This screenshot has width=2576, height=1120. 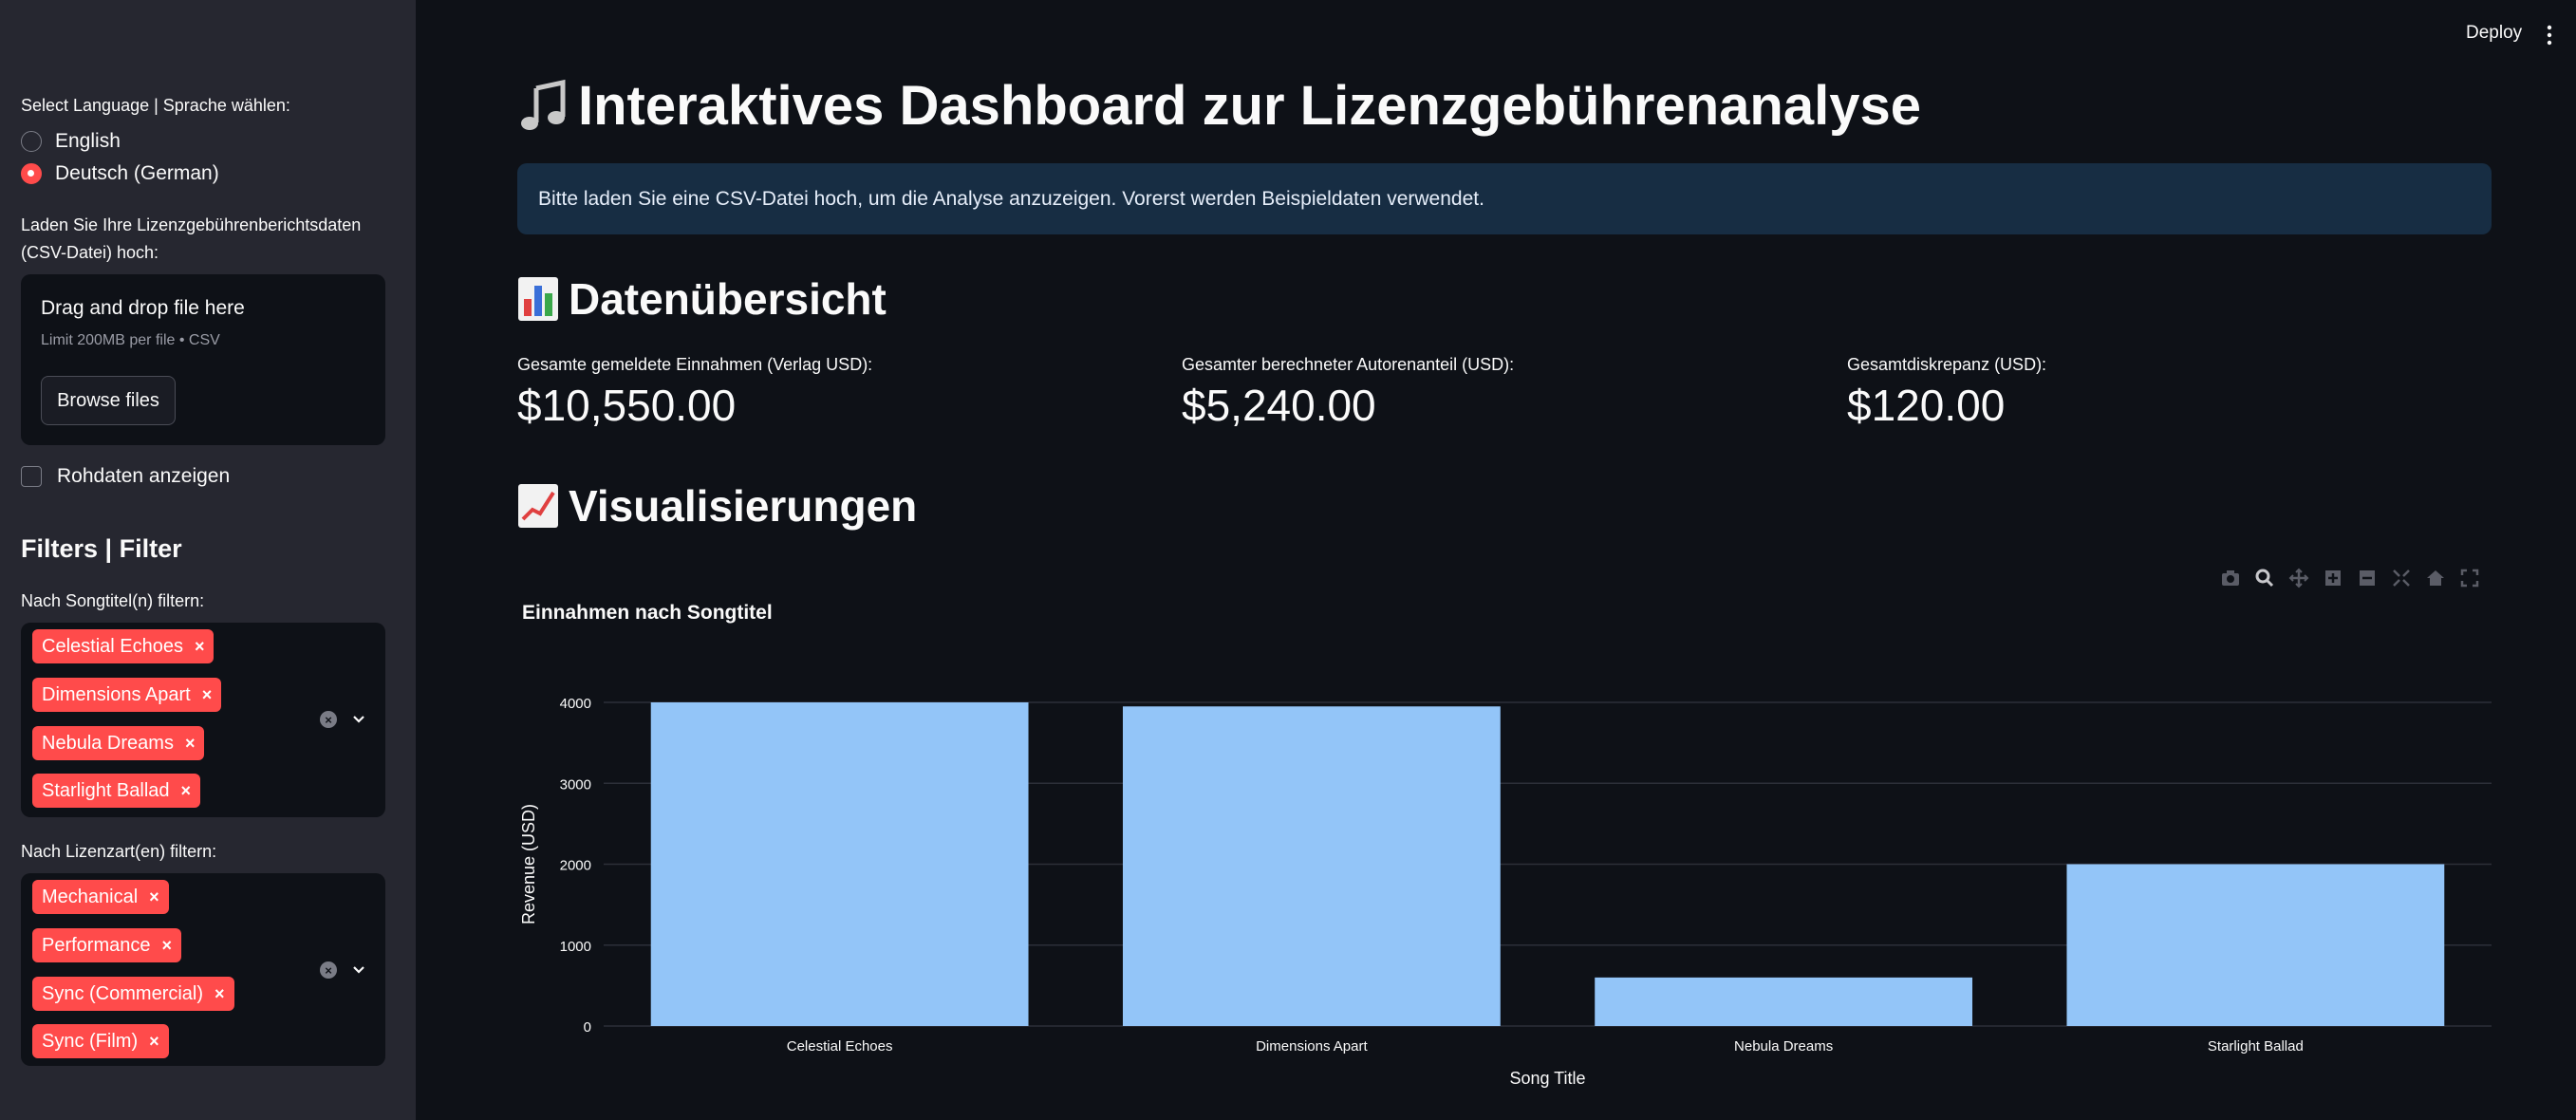 What do you see at coordinates (2230, 578) in the screenshot?
I see `camera-icon` at bounding box center [2230, 578].